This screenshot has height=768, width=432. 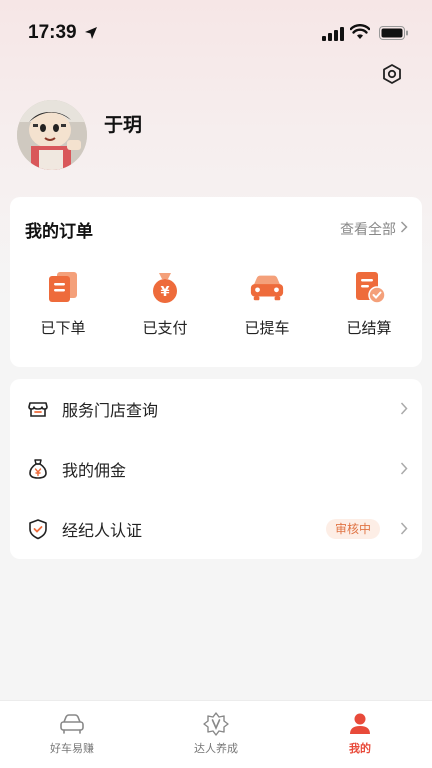 I want to click on tab-label: 好车易赚, so click(x=72, y=748).